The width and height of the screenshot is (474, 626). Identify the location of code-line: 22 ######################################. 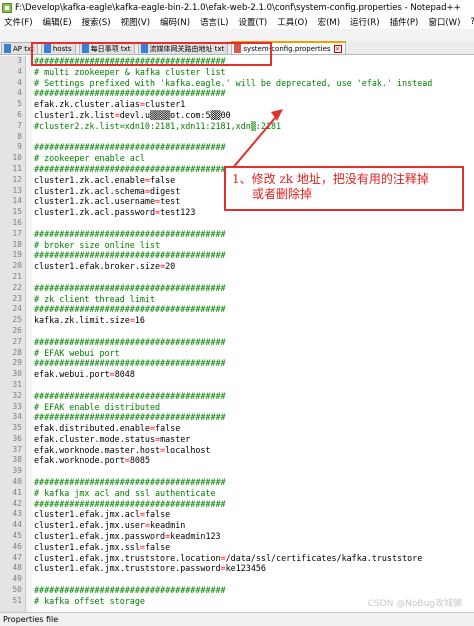
(237, 288).